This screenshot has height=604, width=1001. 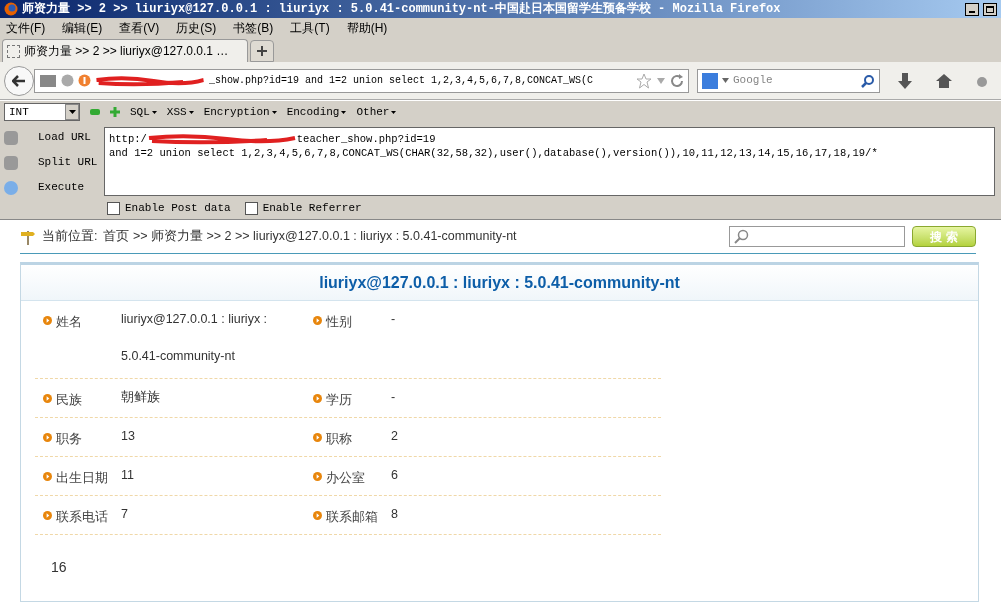 I want to click on reload-icon, so click(x=677, y=80).